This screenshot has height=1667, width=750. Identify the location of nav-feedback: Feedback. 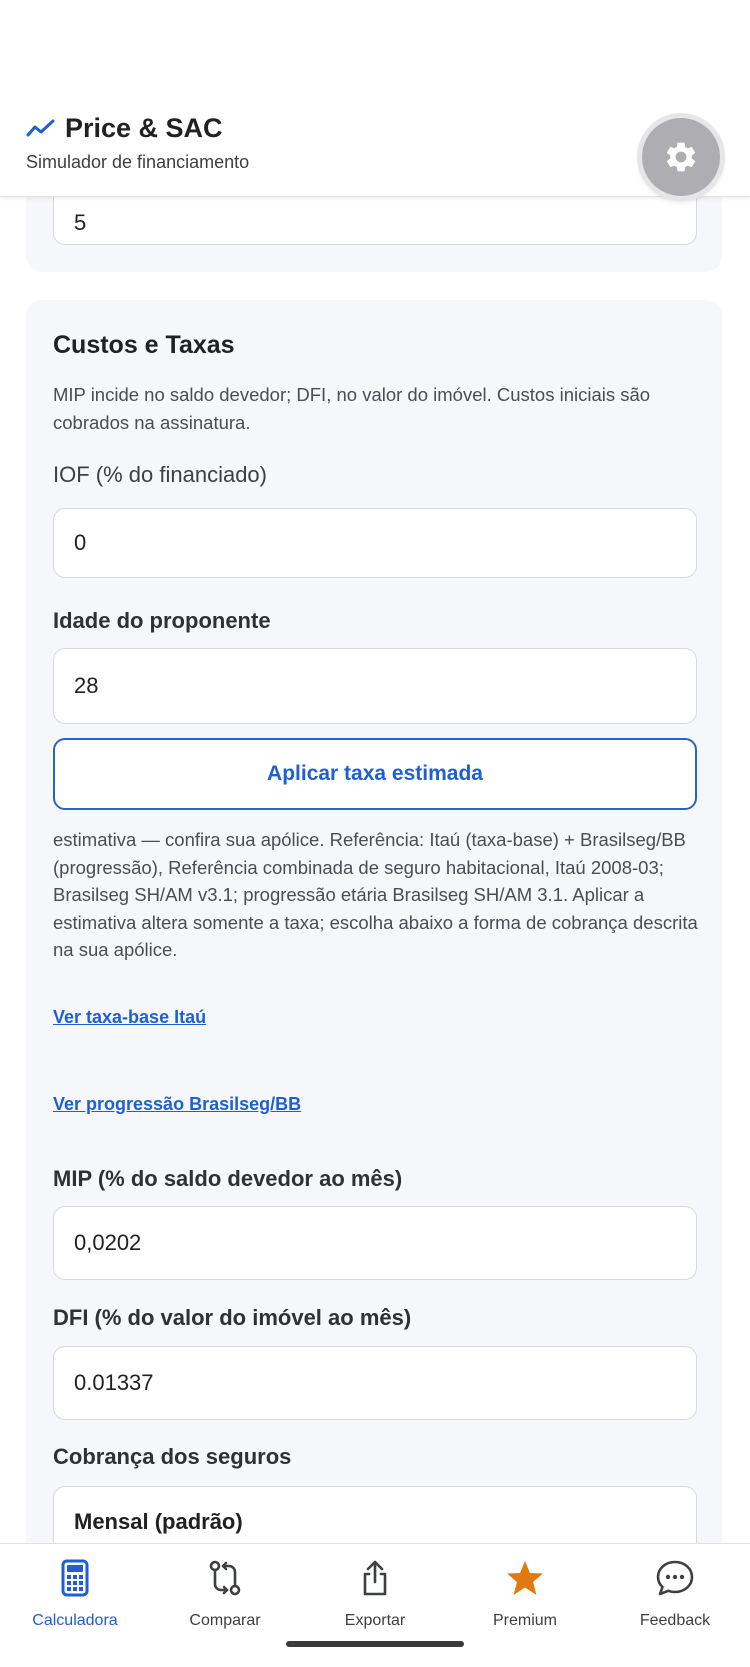
(675, 1594).